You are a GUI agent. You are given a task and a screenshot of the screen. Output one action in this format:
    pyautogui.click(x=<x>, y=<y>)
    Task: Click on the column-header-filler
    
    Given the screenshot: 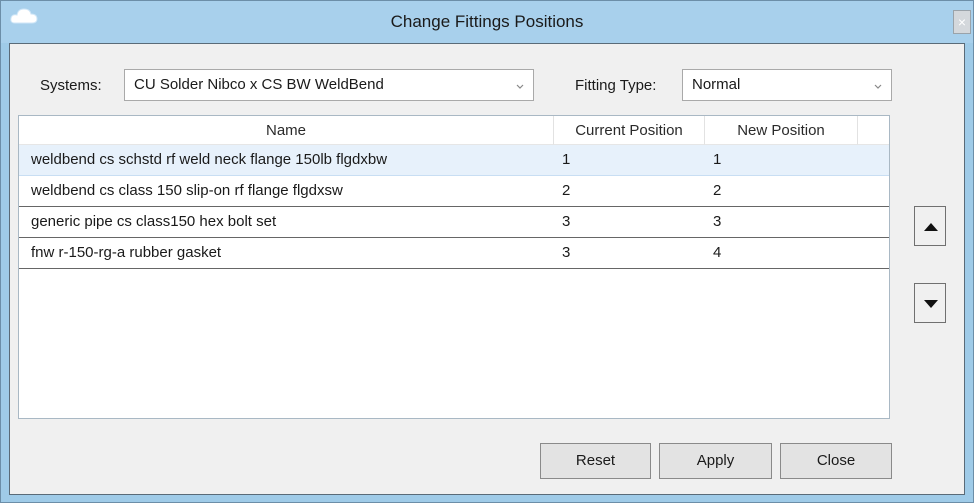 What is the action you would take?
    pyautogui.click(x=873, y=130)
    